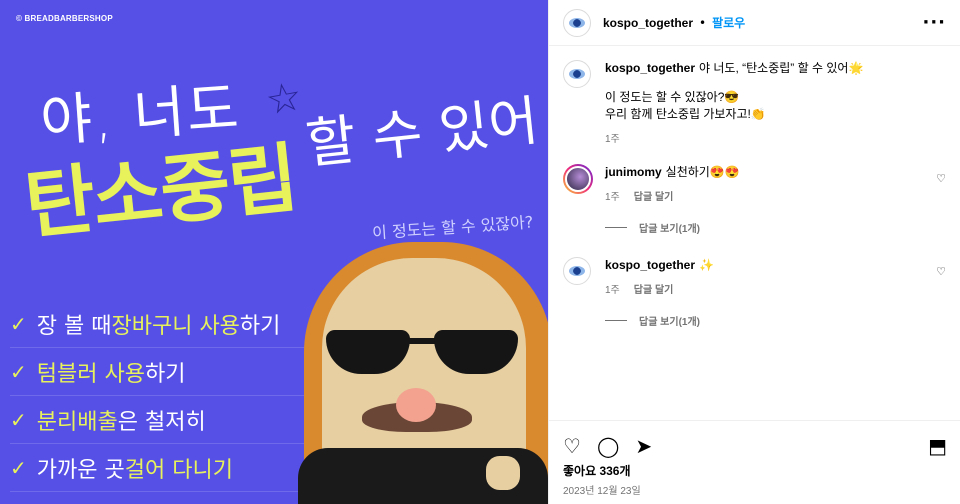 The image size is (960, 504). What do you see at coordinates (702, 172) in the screenshot?
I see `comment-text: 실천하기😍😍` at bounding box center [702, 172].